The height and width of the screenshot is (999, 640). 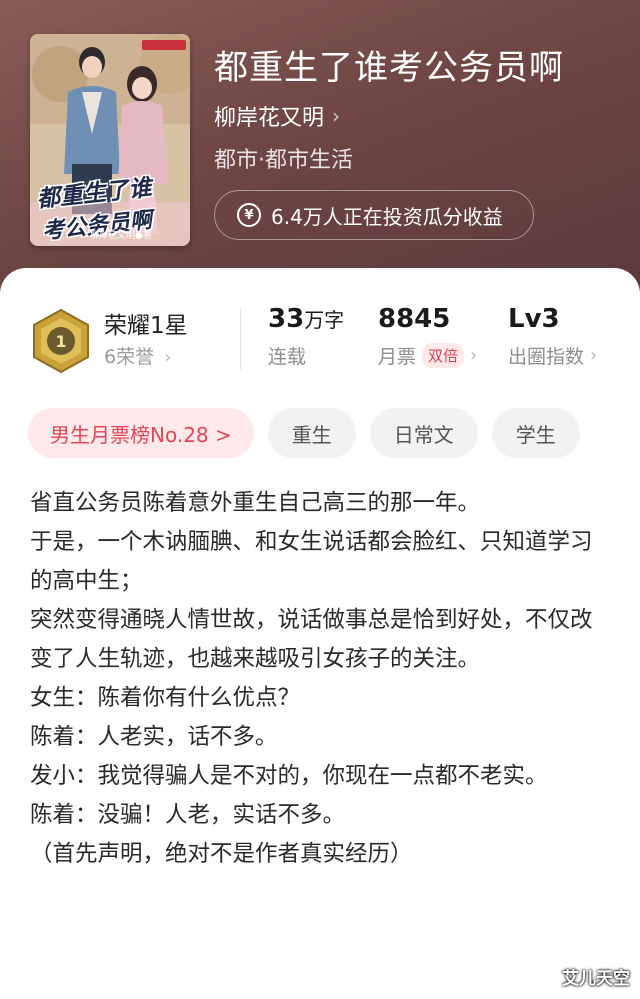 I want to click on description-line: 陈着：没骗！人老，实话不多。, so click(x=188, y=815).